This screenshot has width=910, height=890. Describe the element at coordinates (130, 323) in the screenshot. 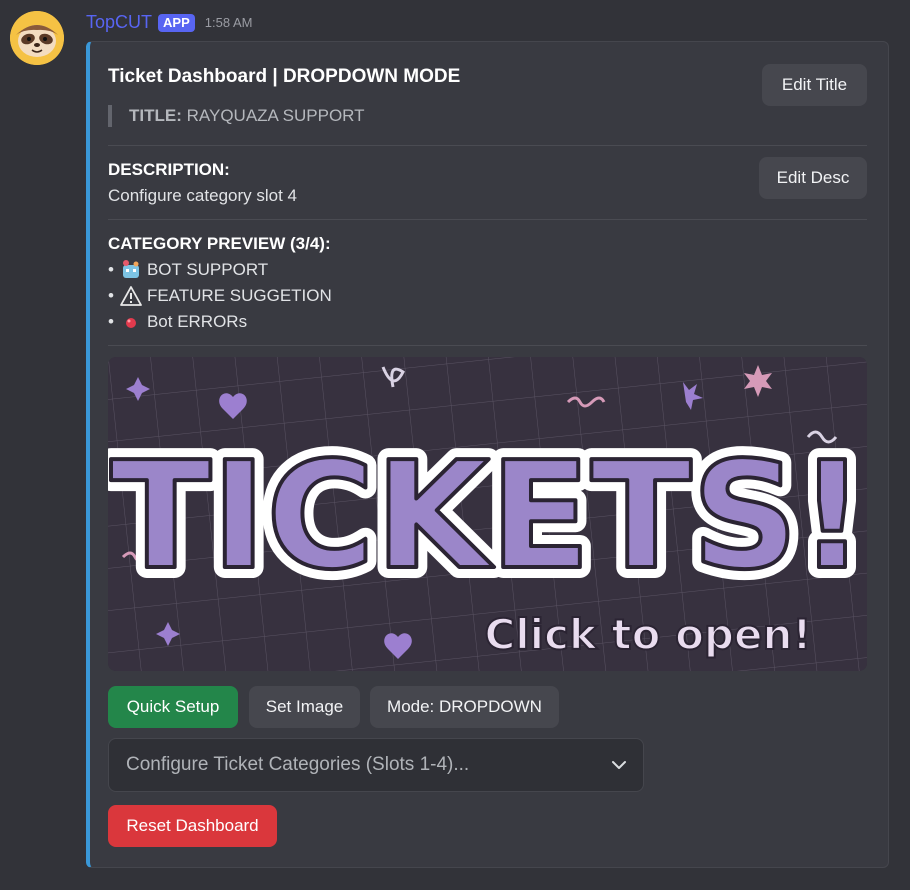

I see `red-dot-emoji-icon` at that location.